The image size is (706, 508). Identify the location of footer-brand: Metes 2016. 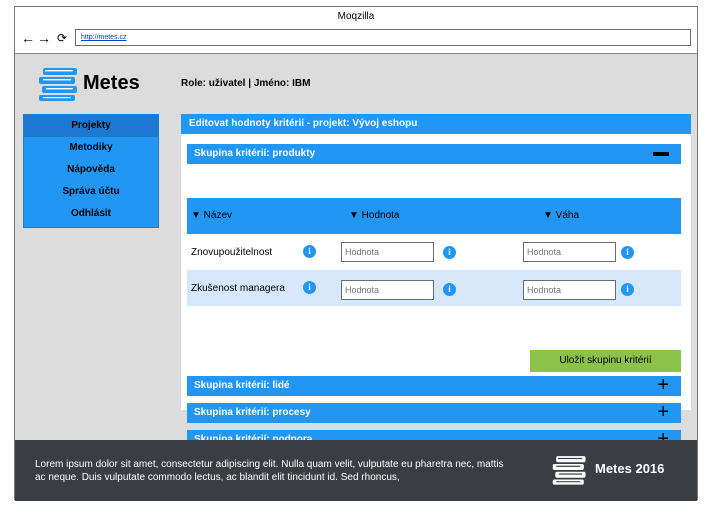
(630, 468).